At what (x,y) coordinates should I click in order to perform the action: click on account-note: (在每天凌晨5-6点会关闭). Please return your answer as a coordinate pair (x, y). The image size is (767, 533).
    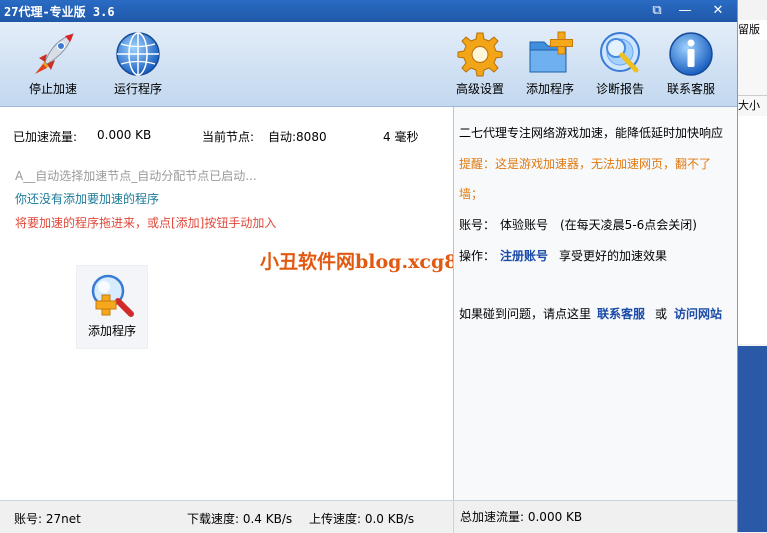
    Looking at the image, I should click on (628, 225).